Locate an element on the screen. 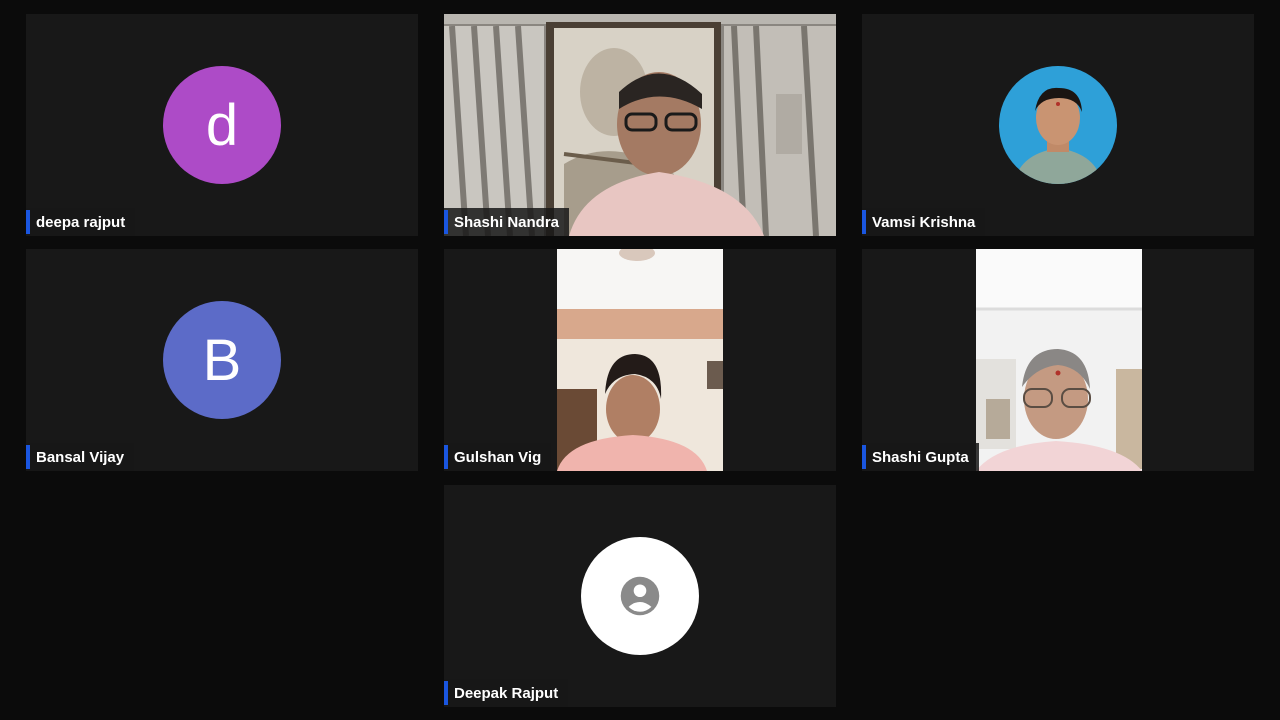 This screenshot has height=720, width=1280. participant-name-tag: Shashi Nandra is located at coordinates (507, 222).